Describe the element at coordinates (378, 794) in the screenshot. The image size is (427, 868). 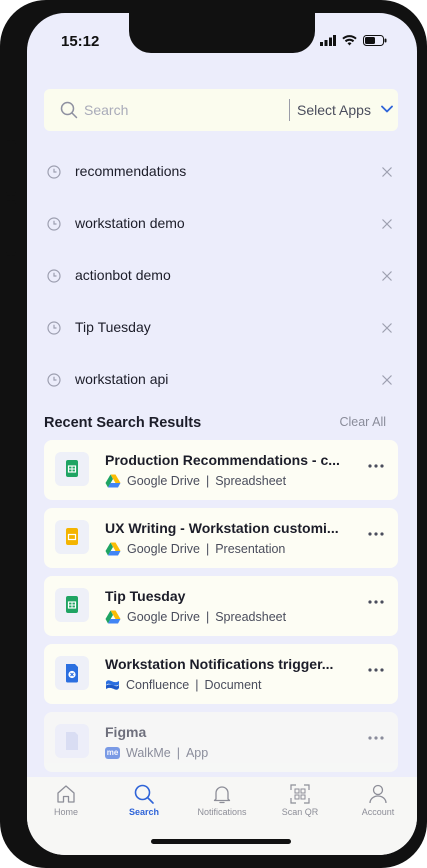
I see `person-icon` at that location.